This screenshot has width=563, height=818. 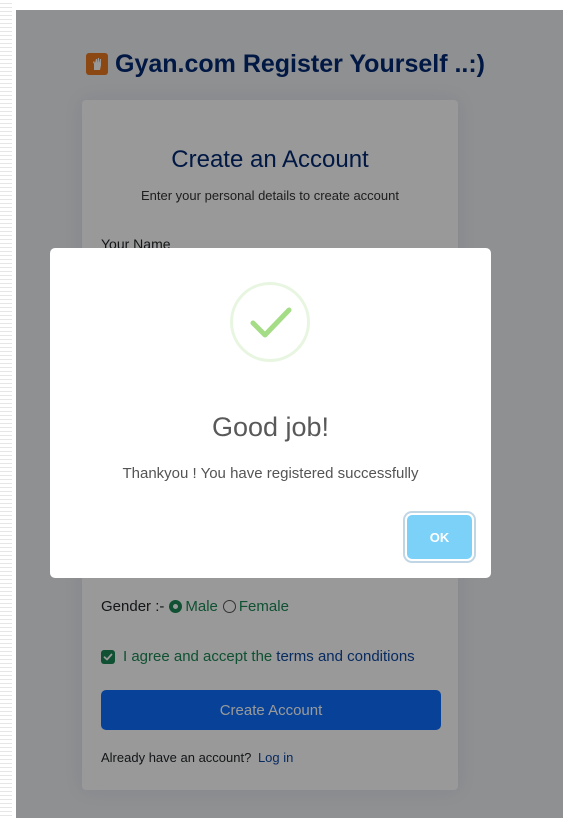 I want to click on scan-edge-strip, so click(x=6, y=409).